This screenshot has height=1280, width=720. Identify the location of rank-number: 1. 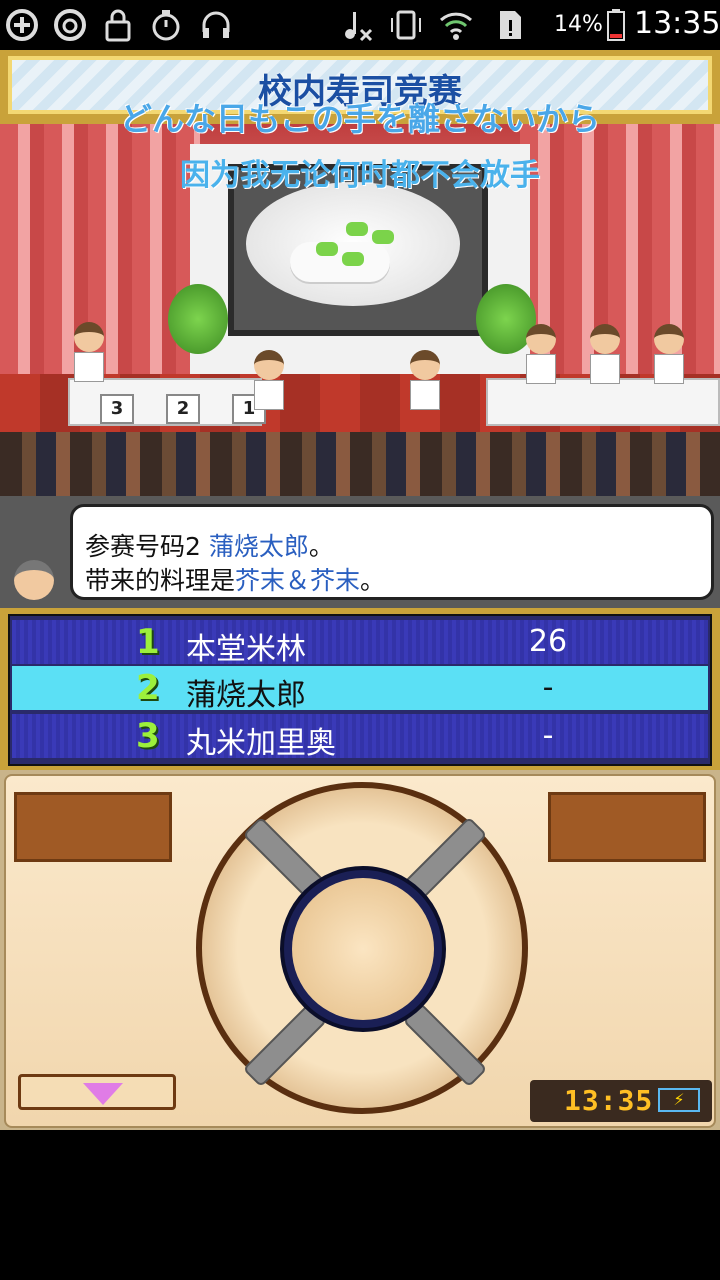
(148, 642).